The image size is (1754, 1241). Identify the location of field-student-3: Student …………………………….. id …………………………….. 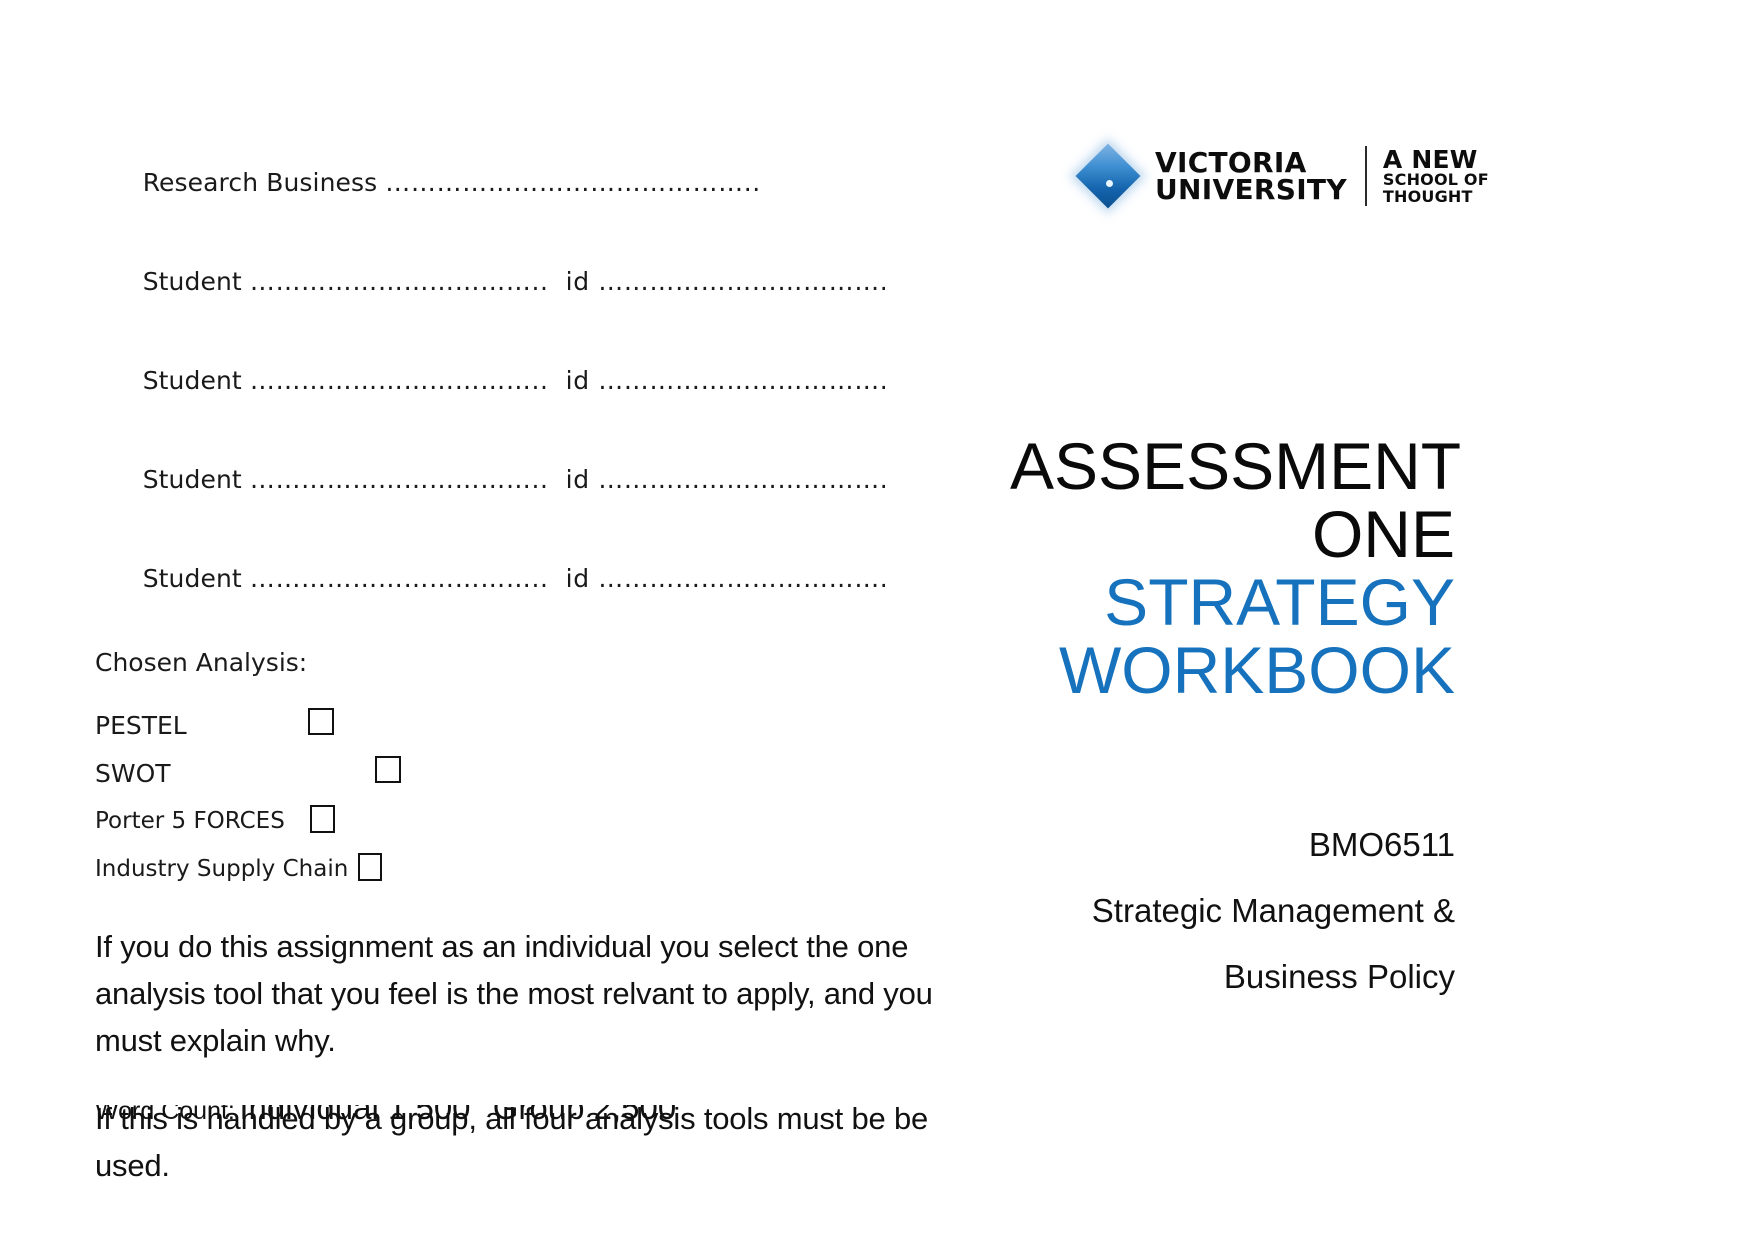
(545, 479).